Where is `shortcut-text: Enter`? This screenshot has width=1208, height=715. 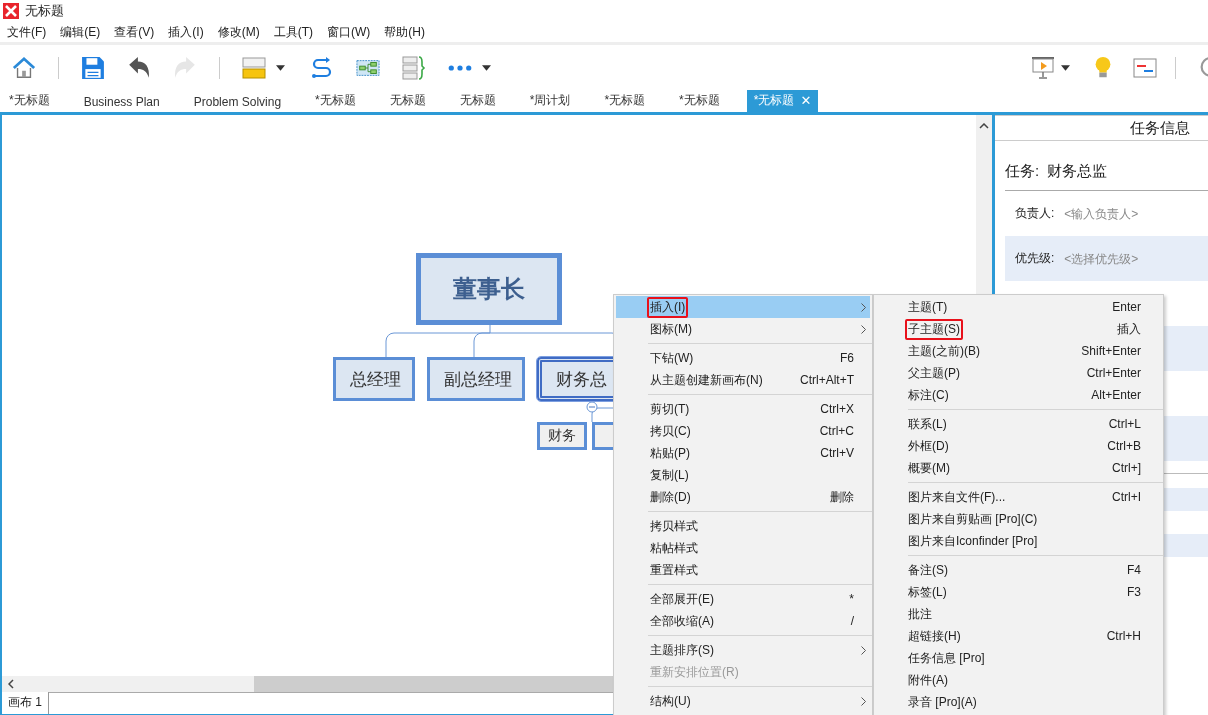 shortcut-text: Enter is located at coordinates (1126, 307).